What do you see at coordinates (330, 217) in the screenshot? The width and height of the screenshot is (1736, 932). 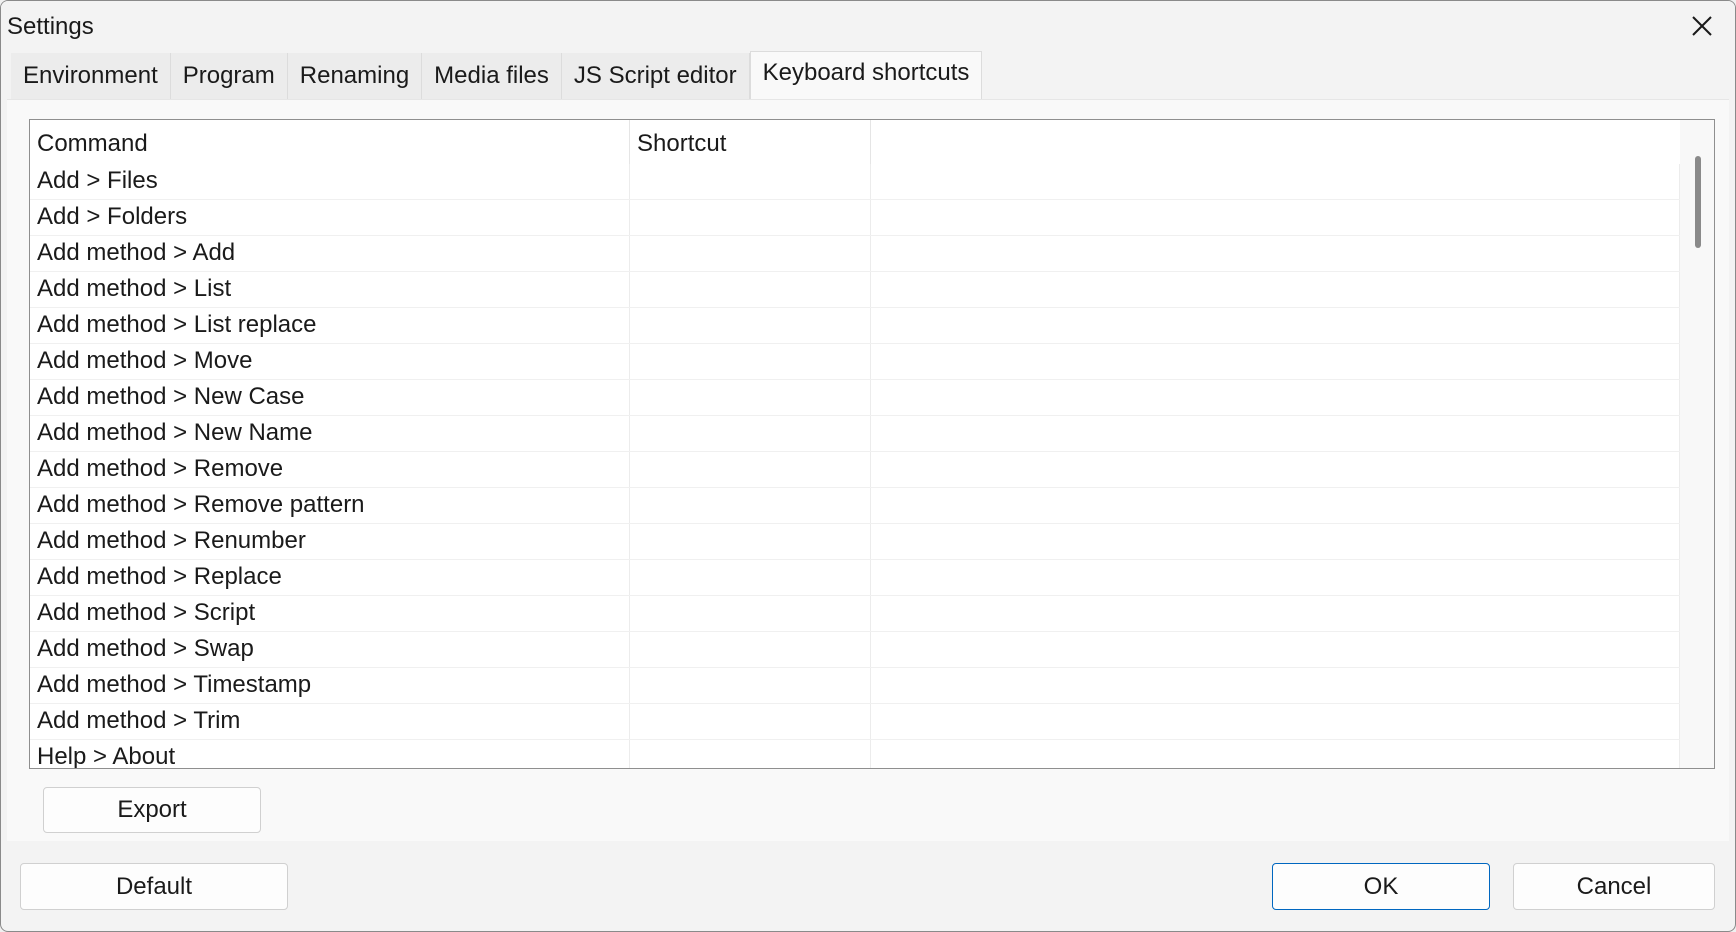 I see `command-cell: Add > Folders` at bounding box center [330, 217].